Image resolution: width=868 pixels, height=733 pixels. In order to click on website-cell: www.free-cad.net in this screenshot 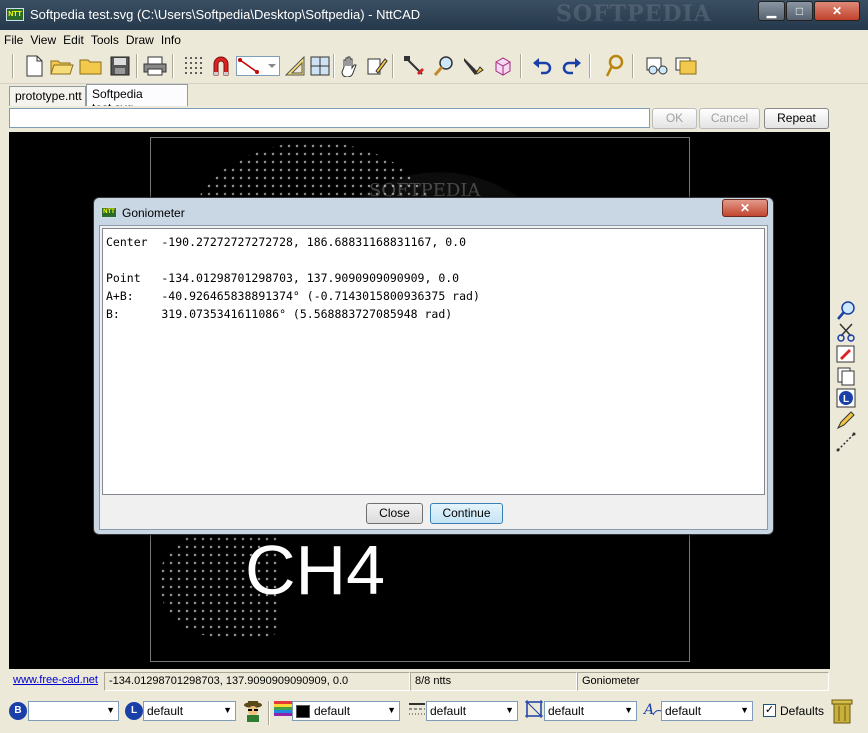, I will do `click(56, 681)`.